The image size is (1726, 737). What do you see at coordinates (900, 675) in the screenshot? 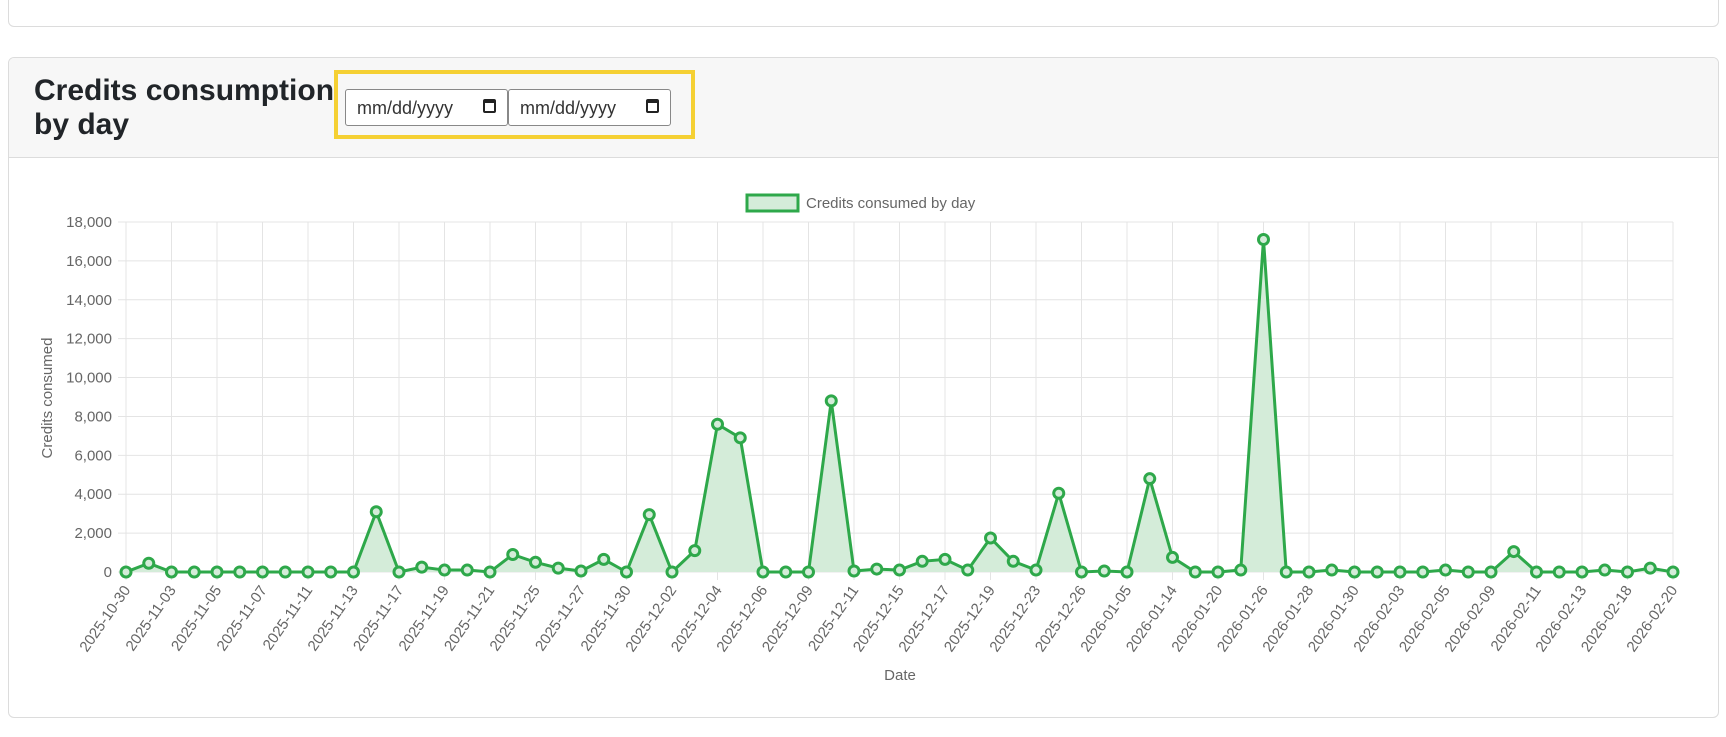
I see `x-axis-title: Date` at bounding box center [900, 675].